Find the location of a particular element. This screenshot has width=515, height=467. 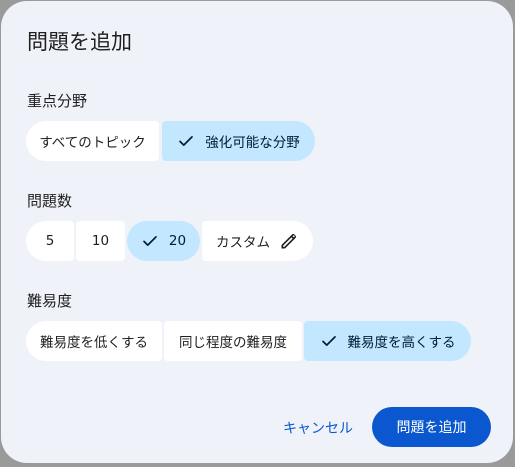

chip-easier: 難易度を低くする is located at coordinates (94, 341).